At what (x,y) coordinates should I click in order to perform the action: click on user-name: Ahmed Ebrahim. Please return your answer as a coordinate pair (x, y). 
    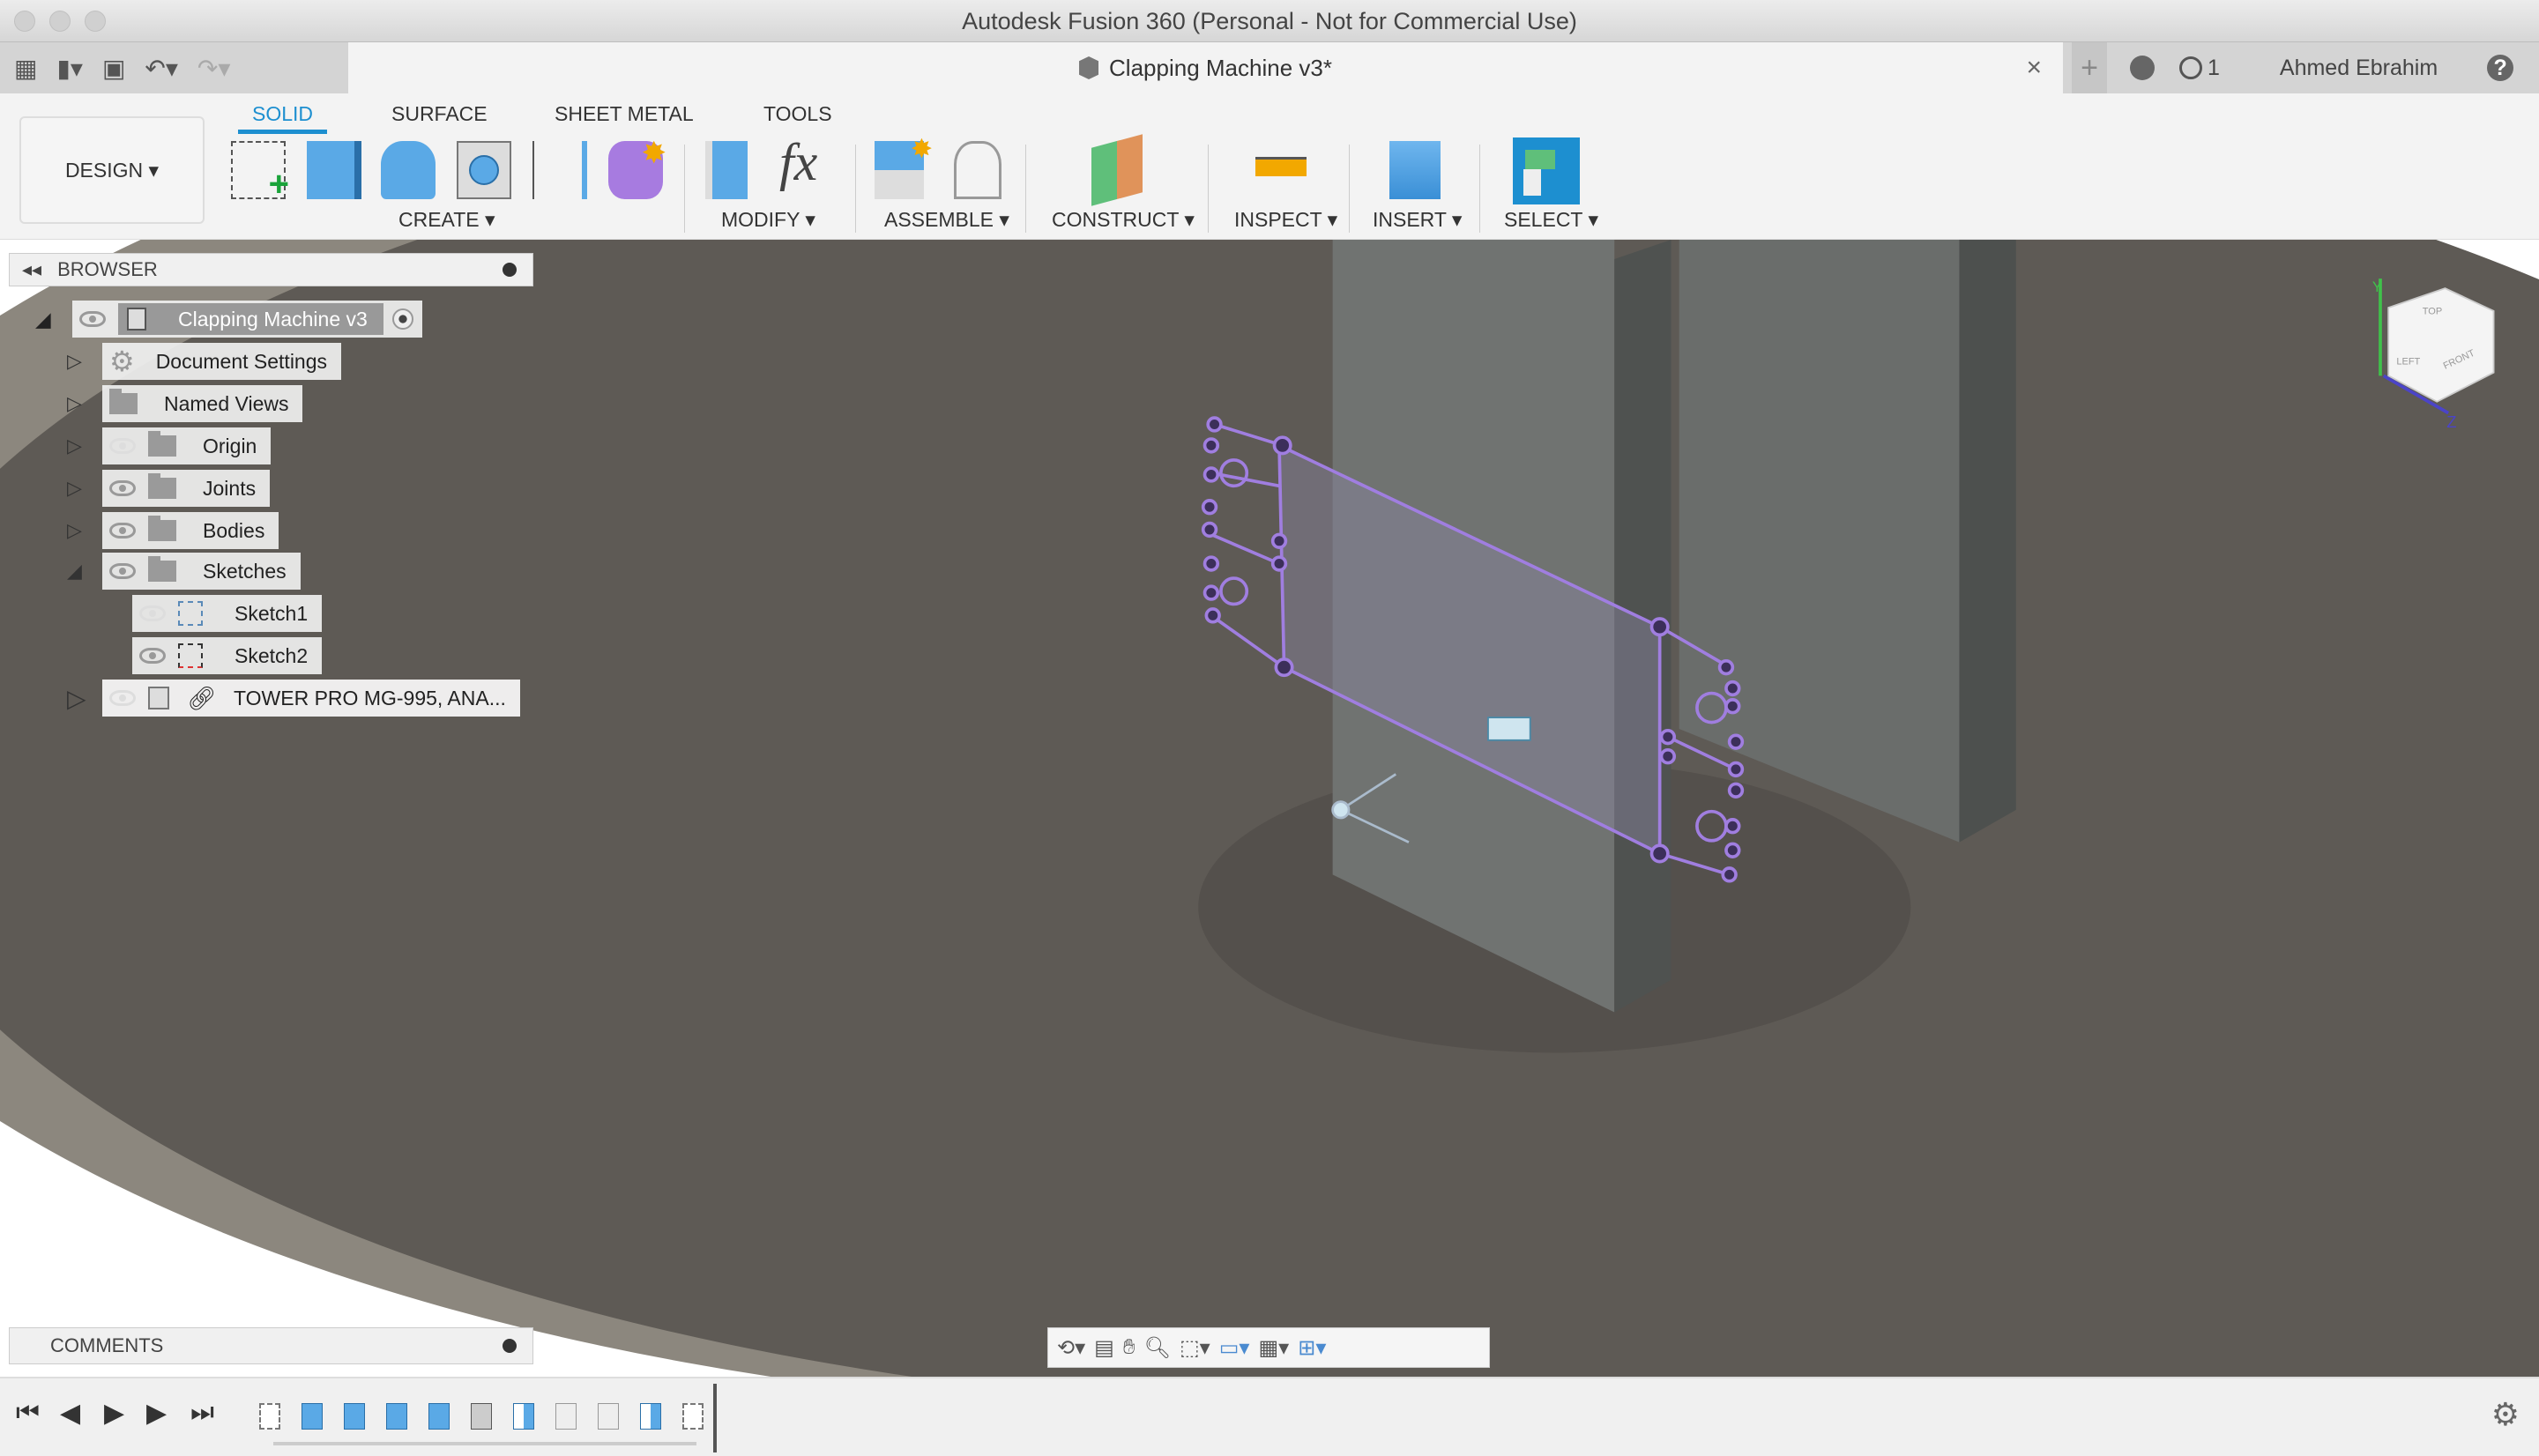
    Looking at the image, I should click on (2359, 68).